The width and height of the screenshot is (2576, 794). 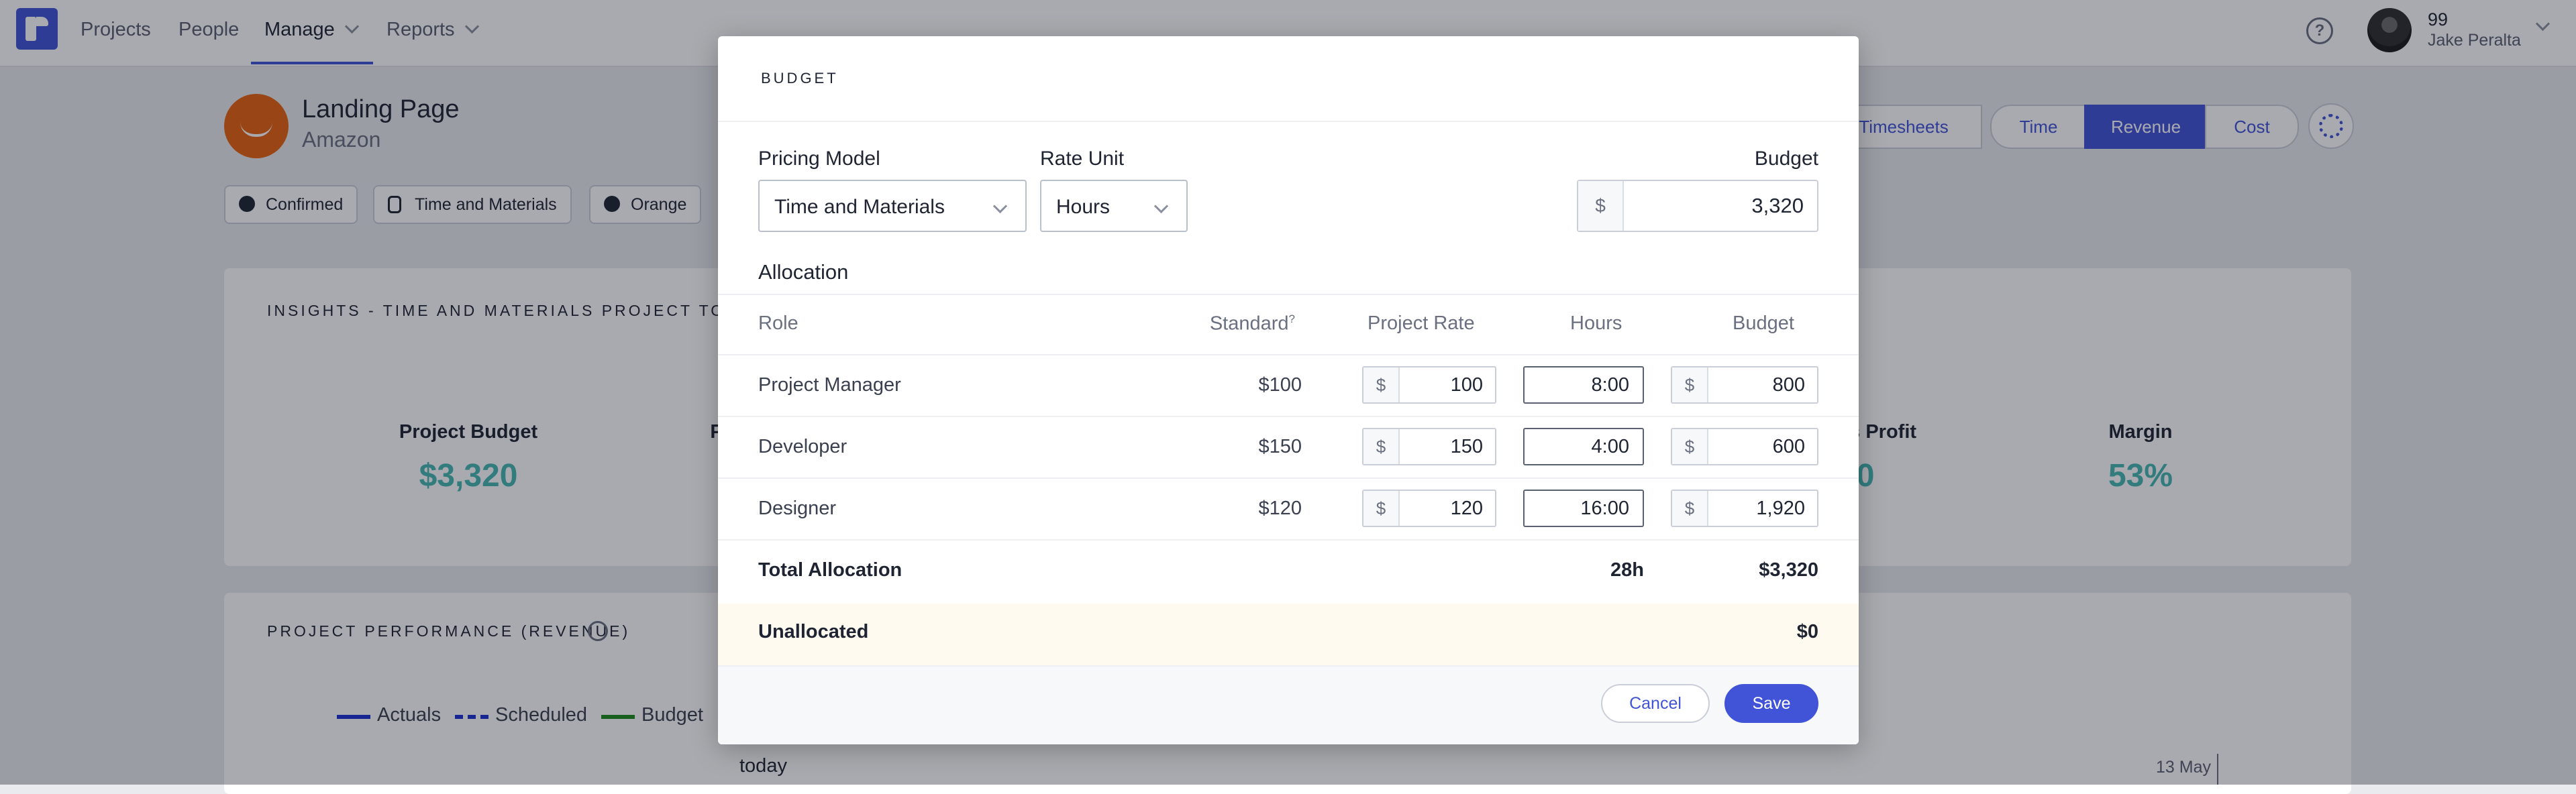 What do you see at coordinates (859, 207) in the screenshot?
I see `pricing-model-value: Time and Materials` at bounding box center [859, 207].